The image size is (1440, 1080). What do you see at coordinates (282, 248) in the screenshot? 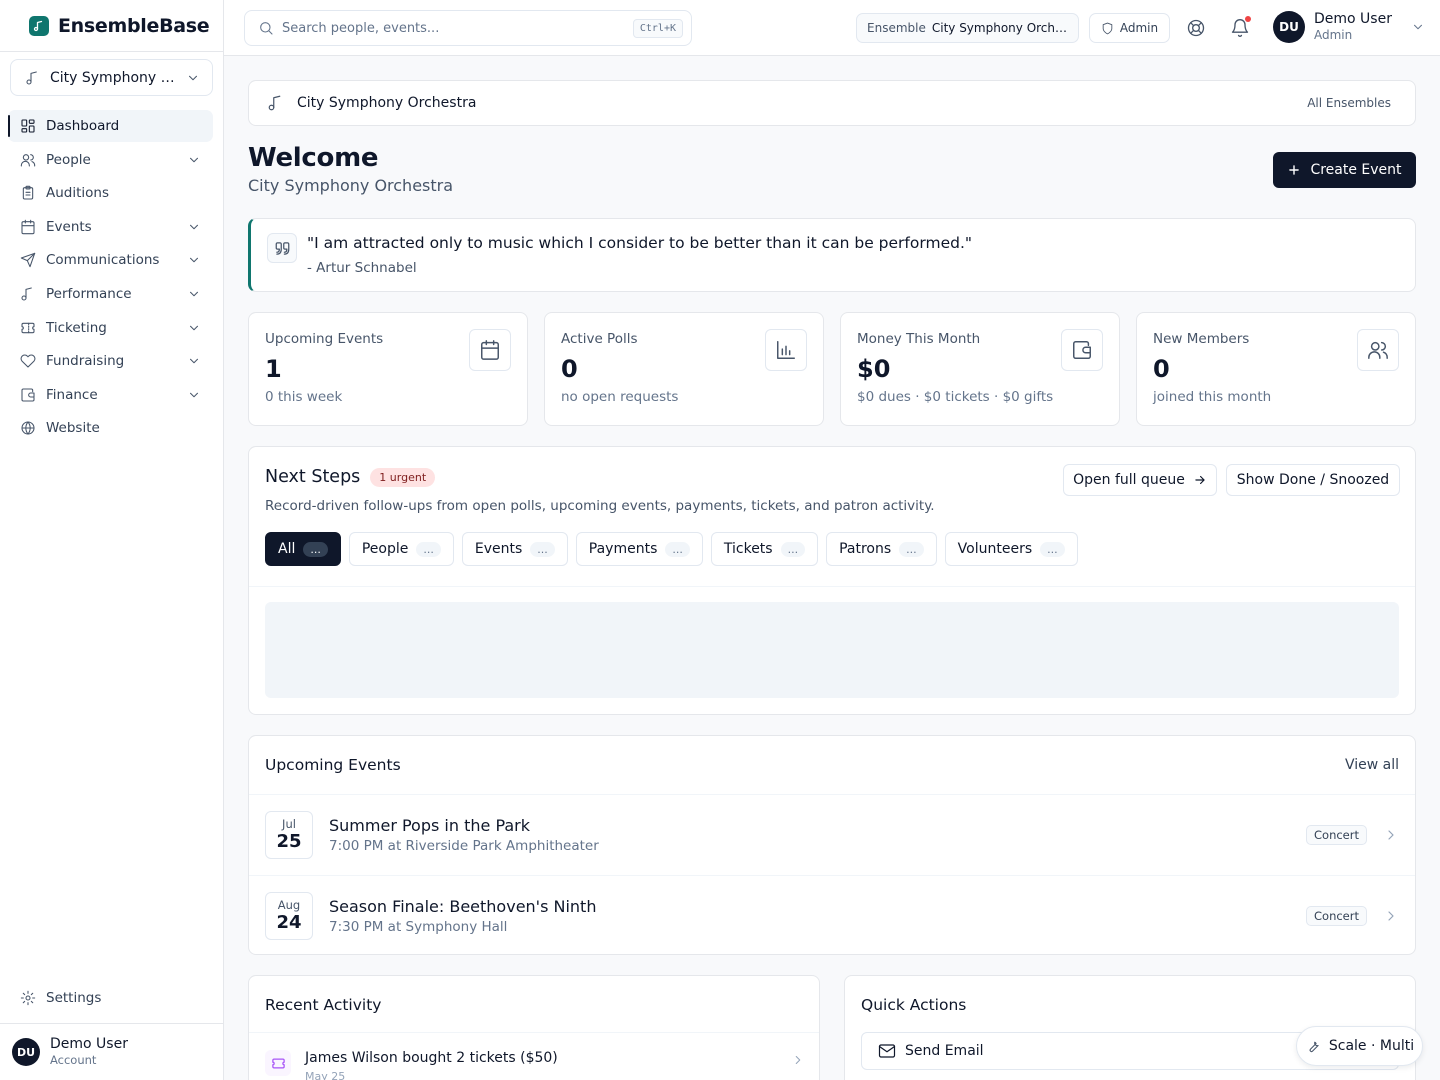
I see `quote-icon` at bounding box center [282, 248].